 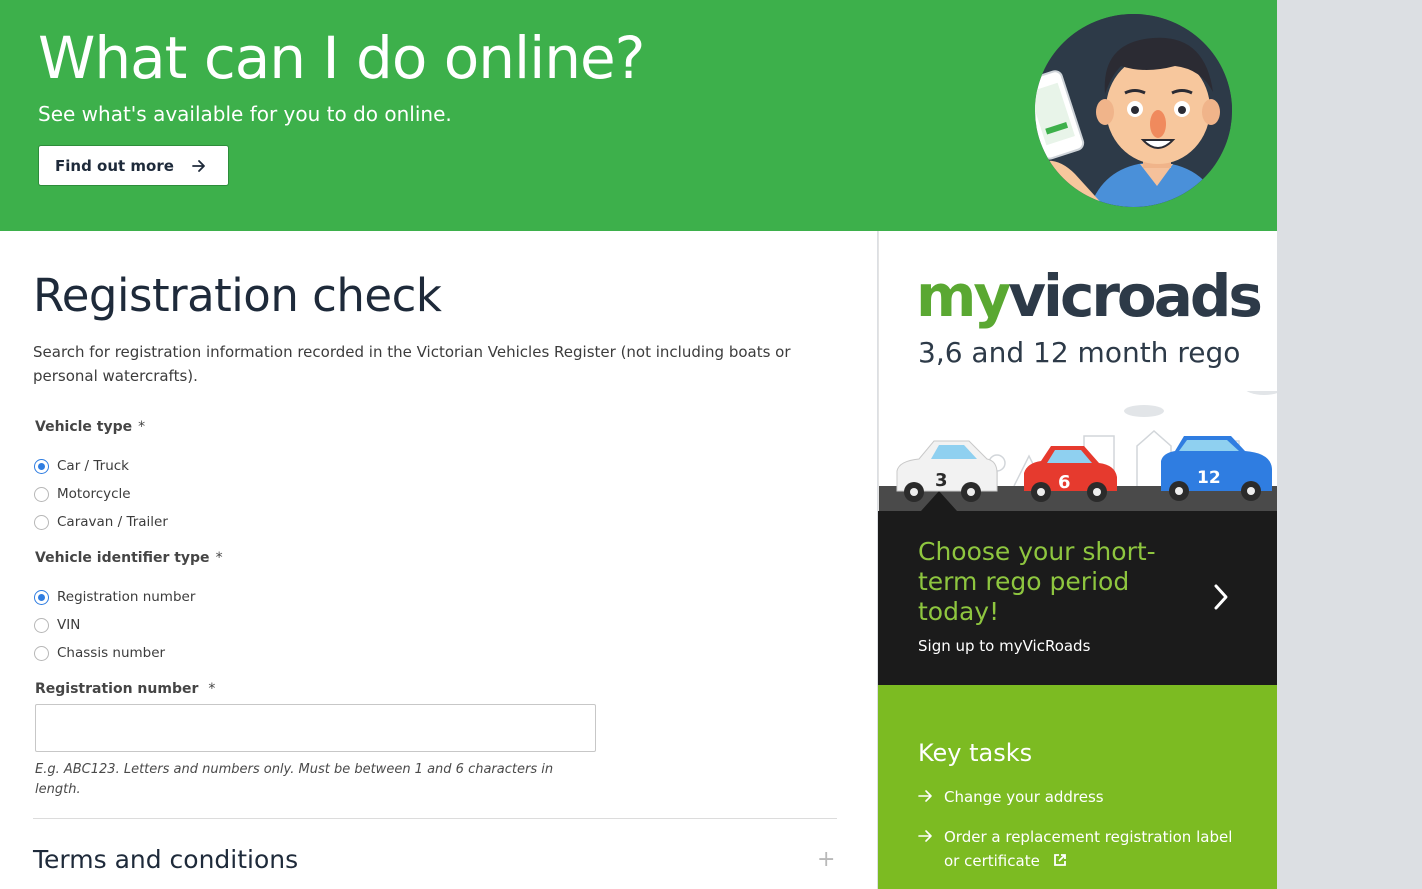 I want to click on radio-motorcycle: Motorcycle, so click(x=82, y=494).